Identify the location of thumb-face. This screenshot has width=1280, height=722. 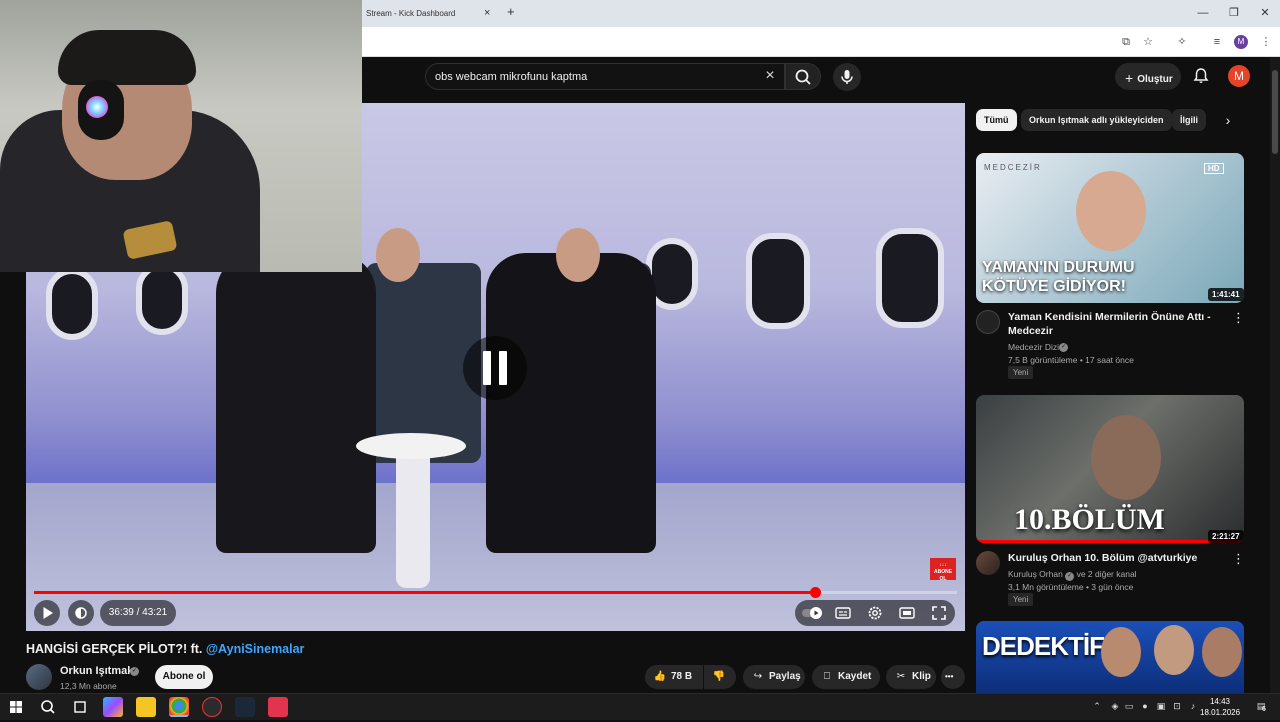
(1222, 652).